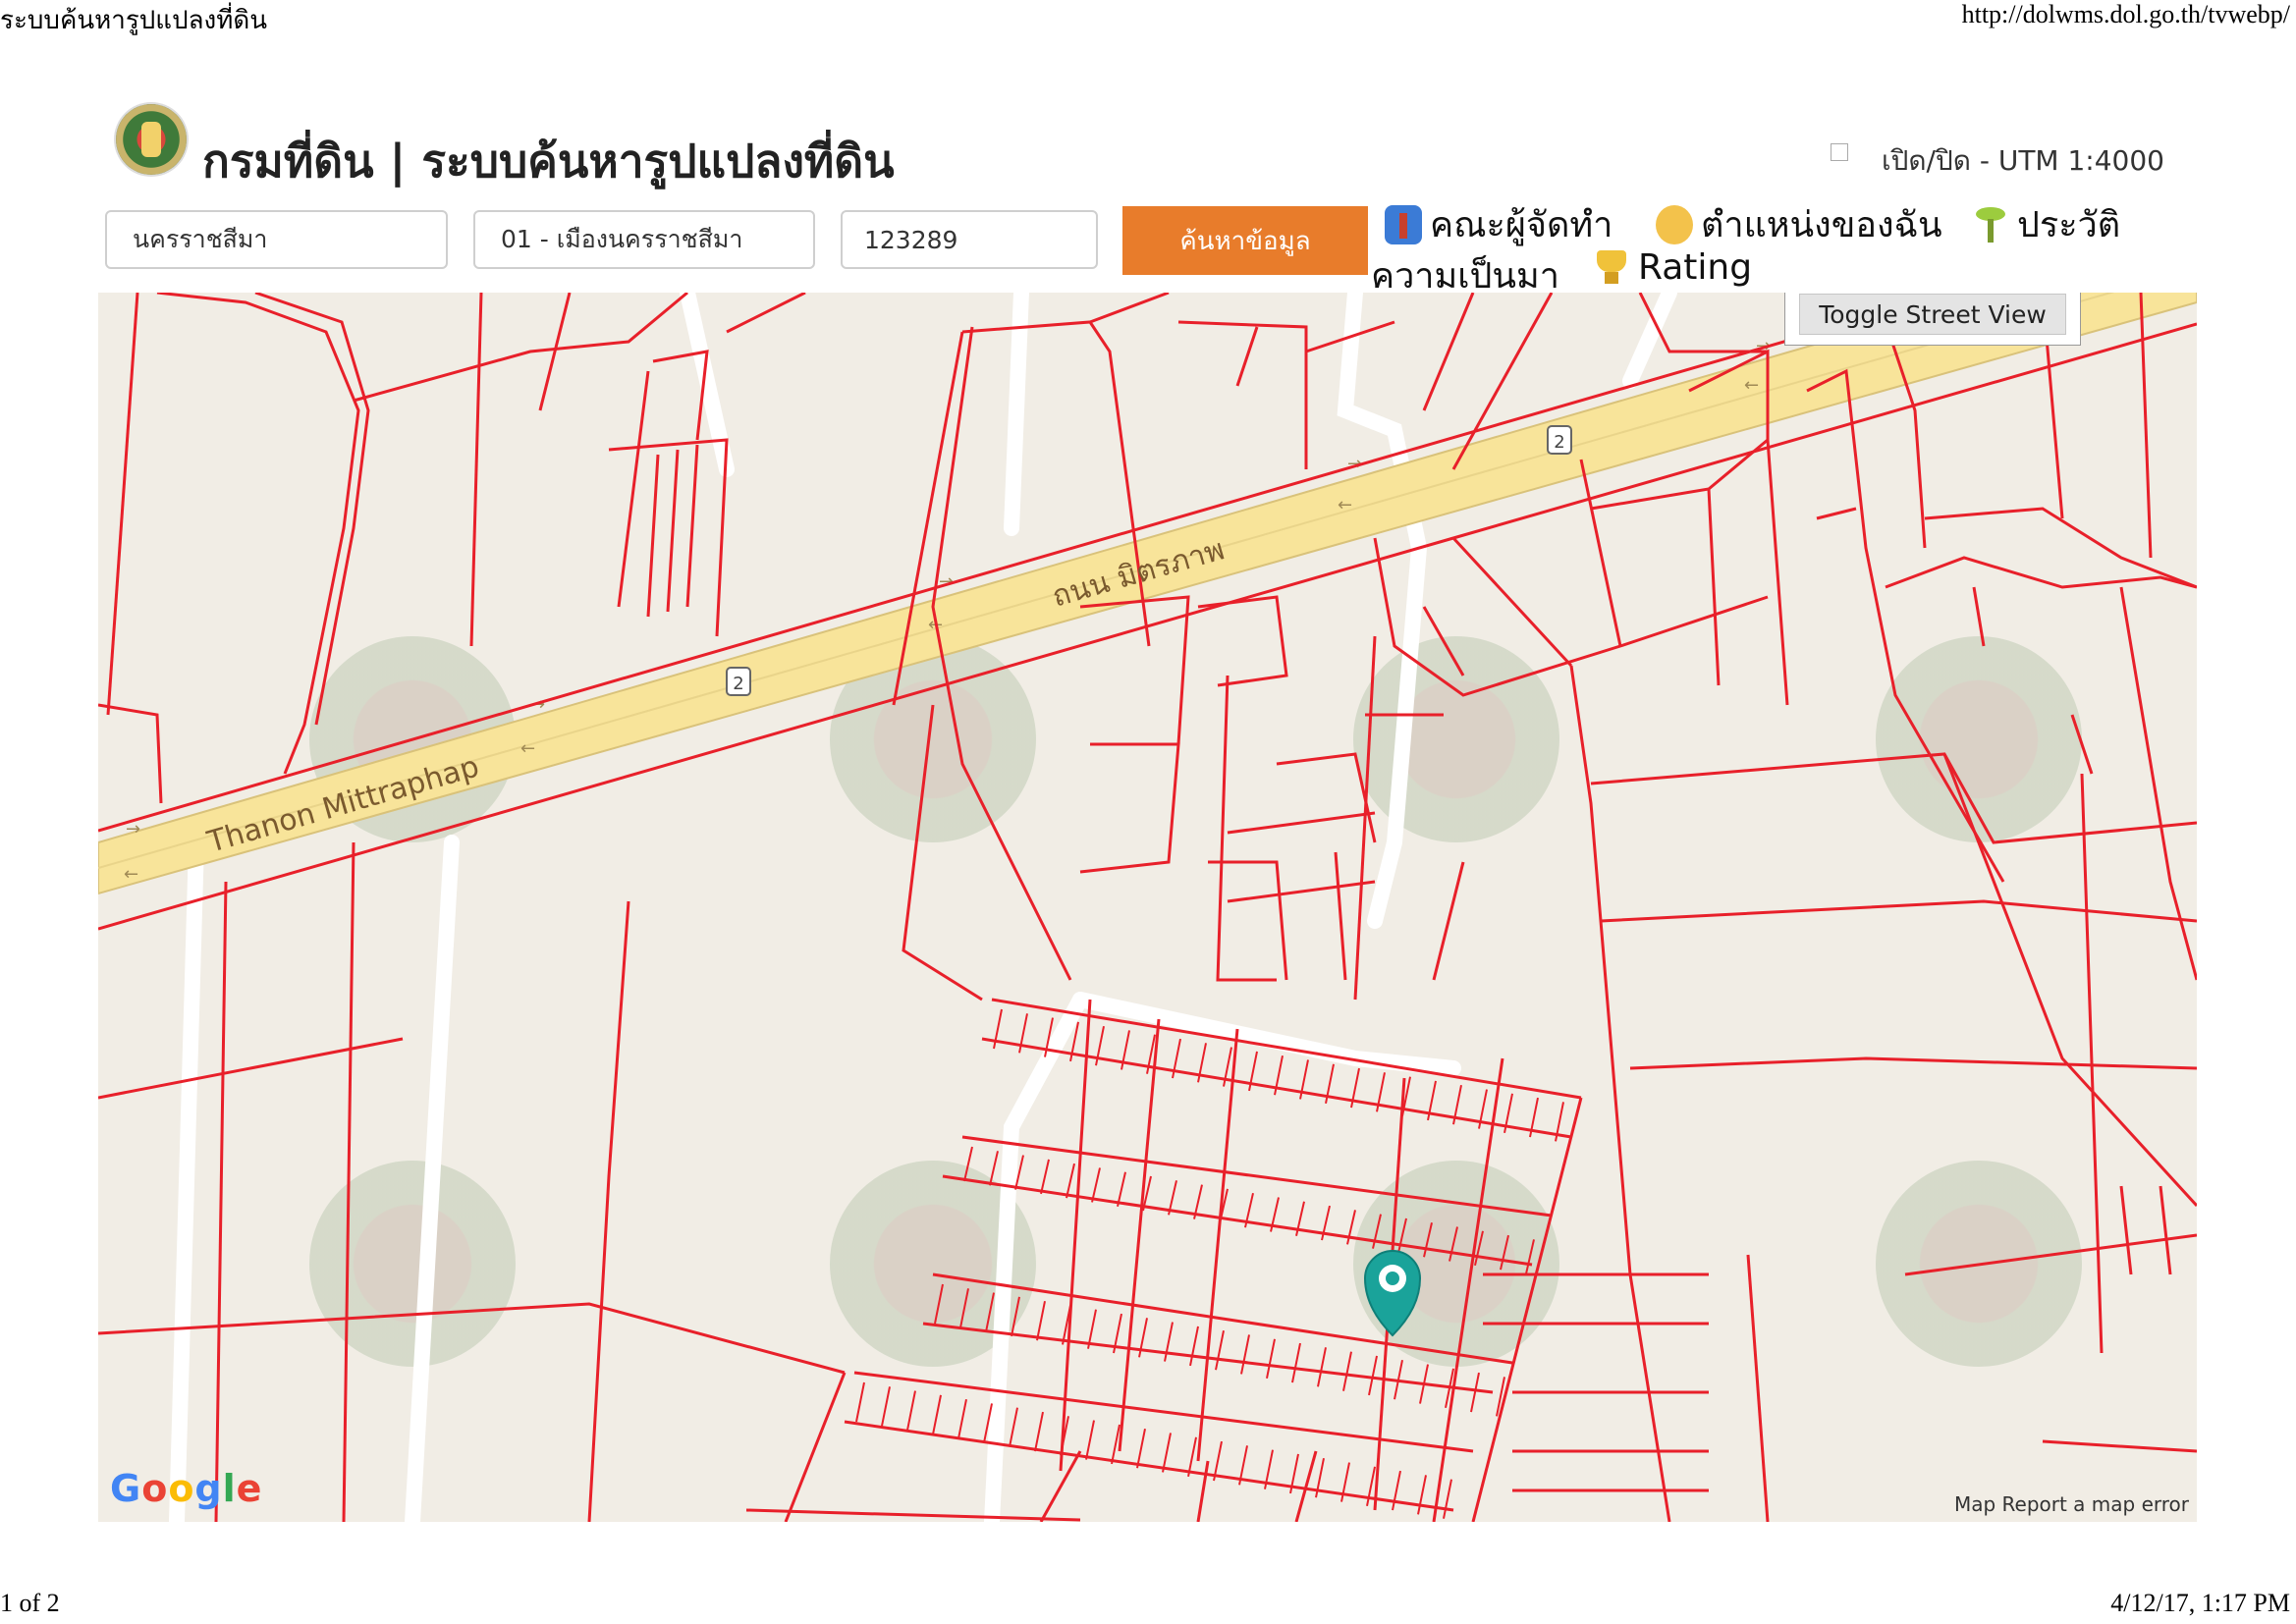 The height and width of the screenshot is (1624, 2296). I want to click on nav-my-location-link: ตำแหน่งของฉัน, so click(1799, 224).